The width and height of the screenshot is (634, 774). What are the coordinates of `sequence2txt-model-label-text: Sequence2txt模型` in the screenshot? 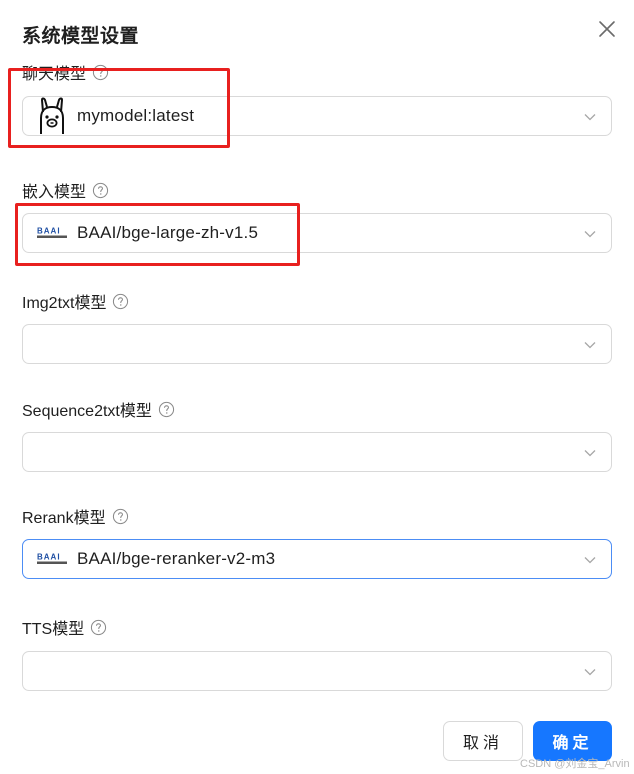 It's located at (87, 411).